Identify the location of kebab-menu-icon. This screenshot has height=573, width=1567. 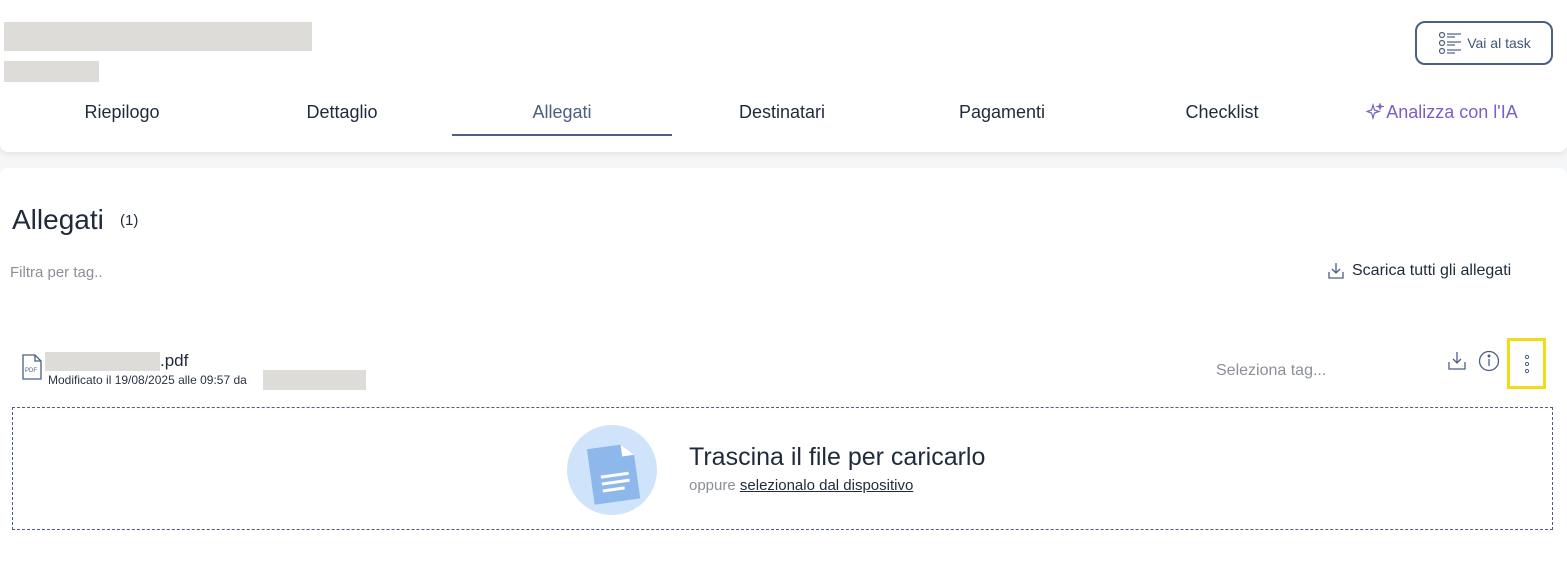
(1526, 363).